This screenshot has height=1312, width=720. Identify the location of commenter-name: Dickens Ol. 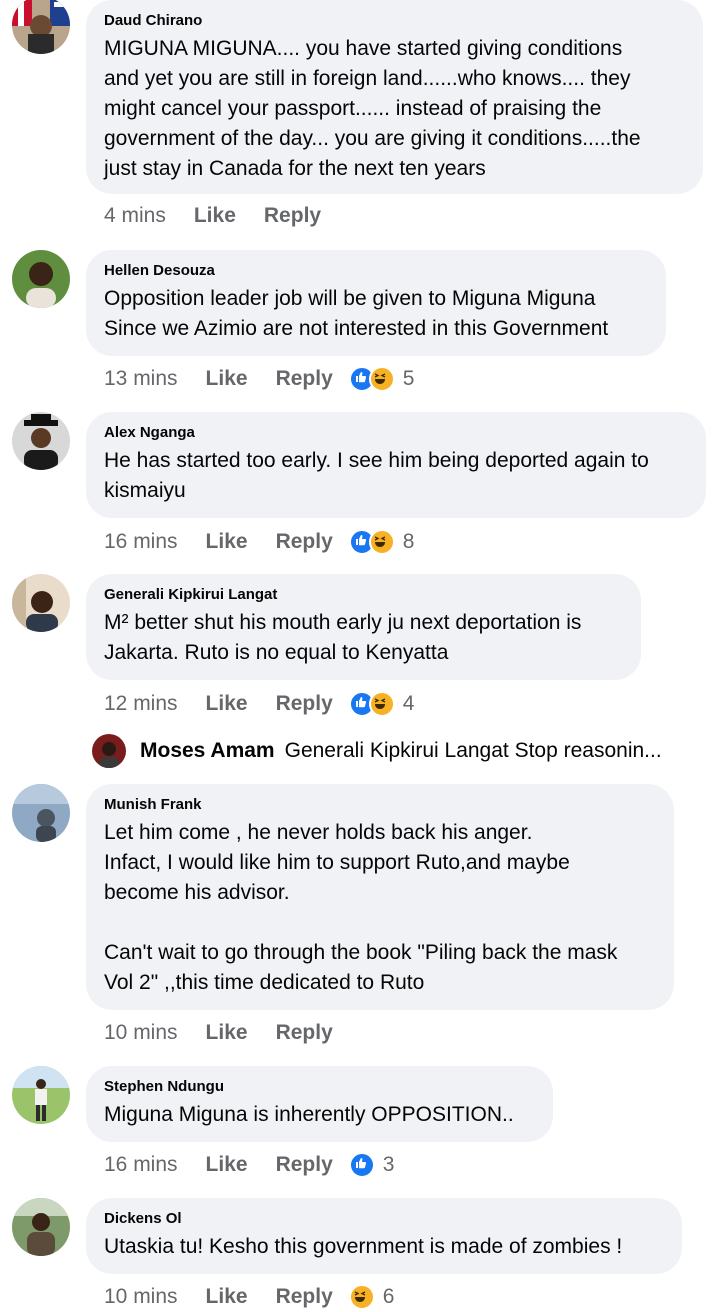
(384, 1219).